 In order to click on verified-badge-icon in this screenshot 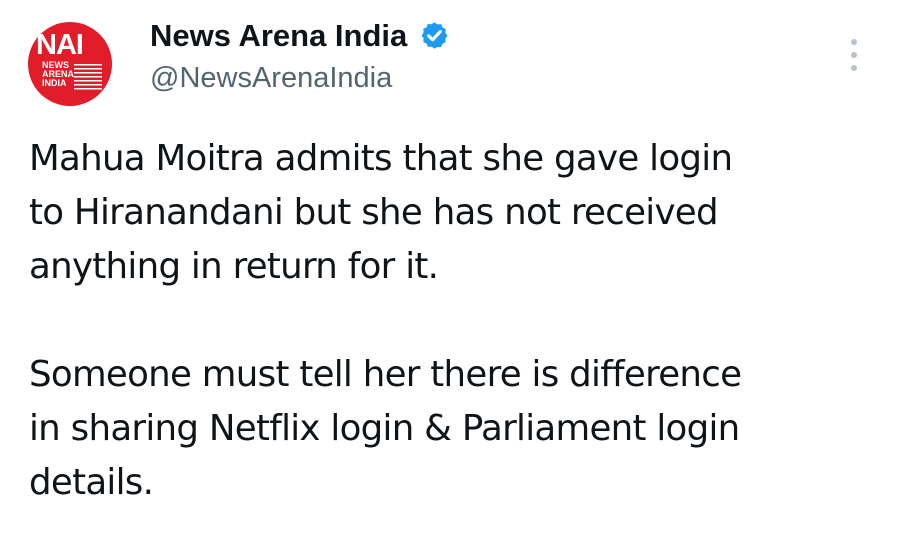, I will do `click(434, 35)`.